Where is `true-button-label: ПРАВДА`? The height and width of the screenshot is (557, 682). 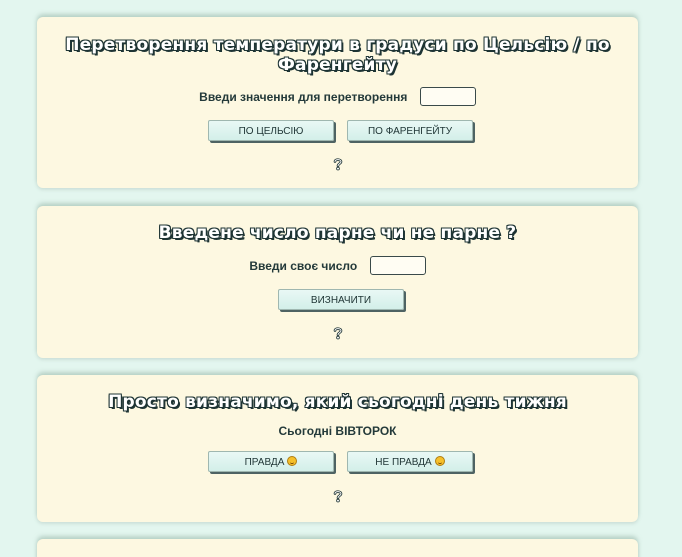 true-button-label: ПРАВДА is located at coordinates (264, 462).